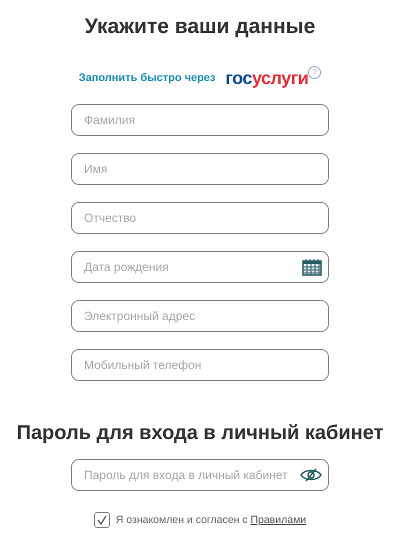 Image resolution: width=400 pixels, height=537 pixels. What do you see at coordinates (200, 169) in the screenshot?
I see `input-field: Имя` at bounding box center [200, 169].